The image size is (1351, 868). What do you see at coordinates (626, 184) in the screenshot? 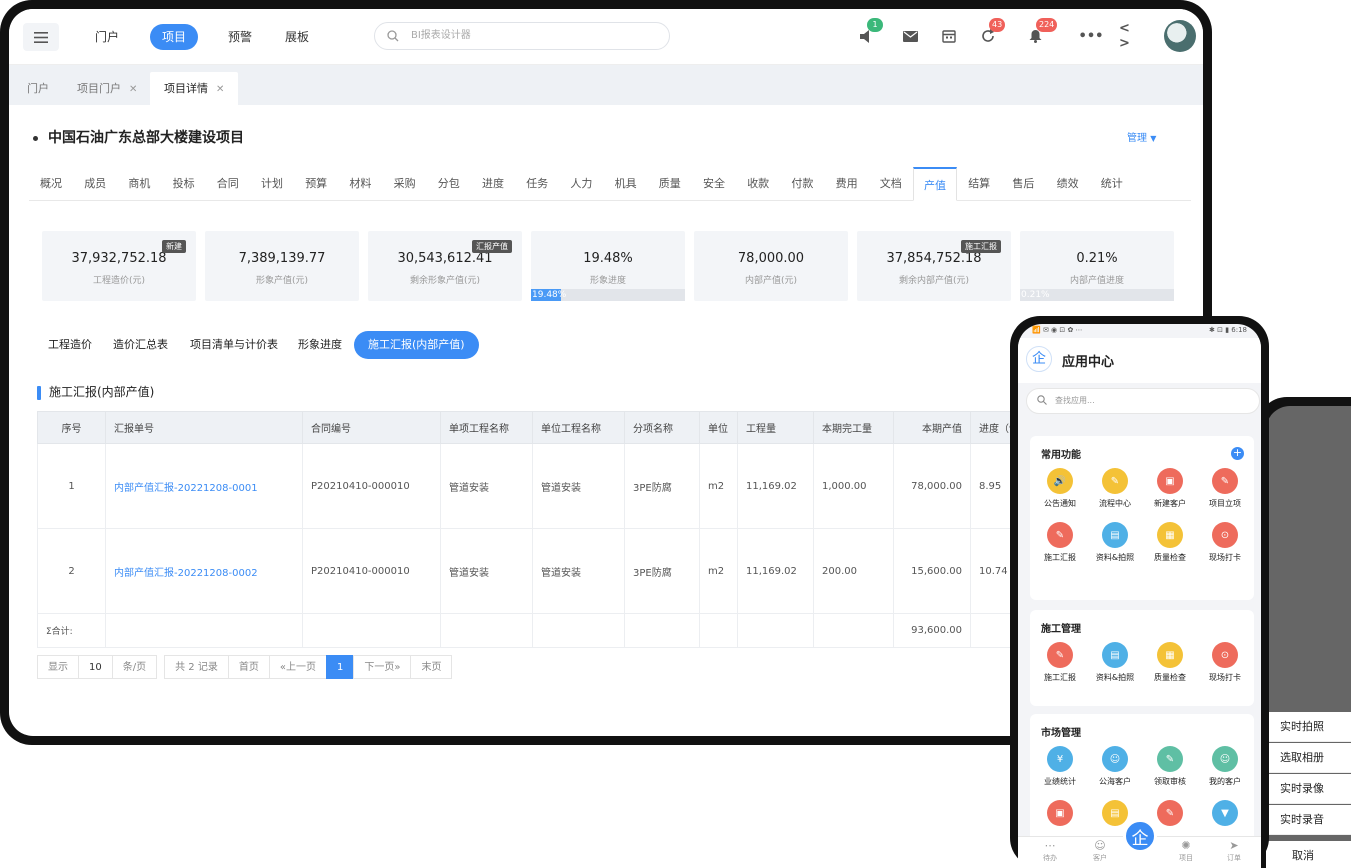
I see `module-tab: 机具` at bounding box center [626, 184].